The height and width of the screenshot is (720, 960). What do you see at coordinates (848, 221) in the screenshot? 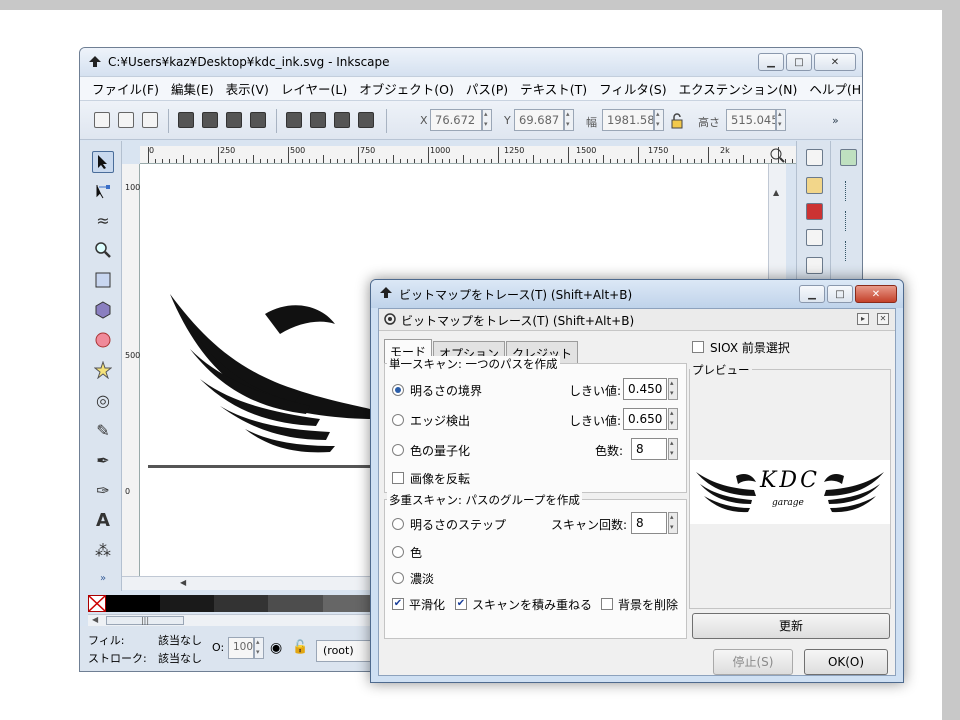
I see `snap-nodes-icon` at bounding box center [848, 221].